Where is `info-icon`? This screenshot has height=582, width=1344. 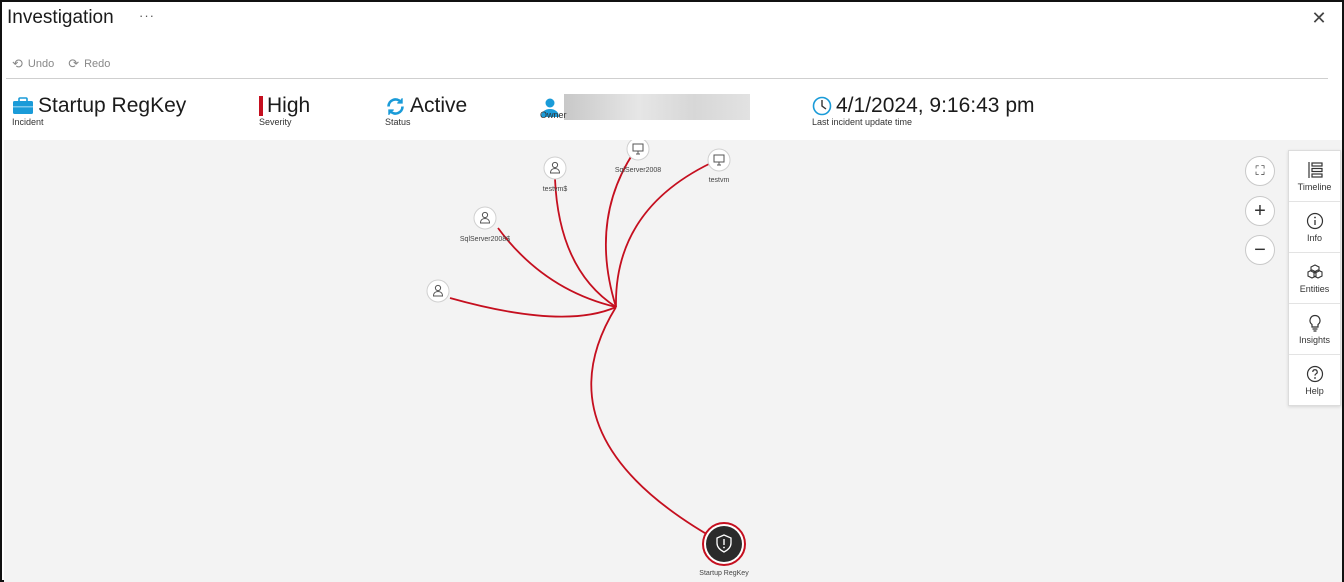
info-icon is located at coordinates (1314, 220).